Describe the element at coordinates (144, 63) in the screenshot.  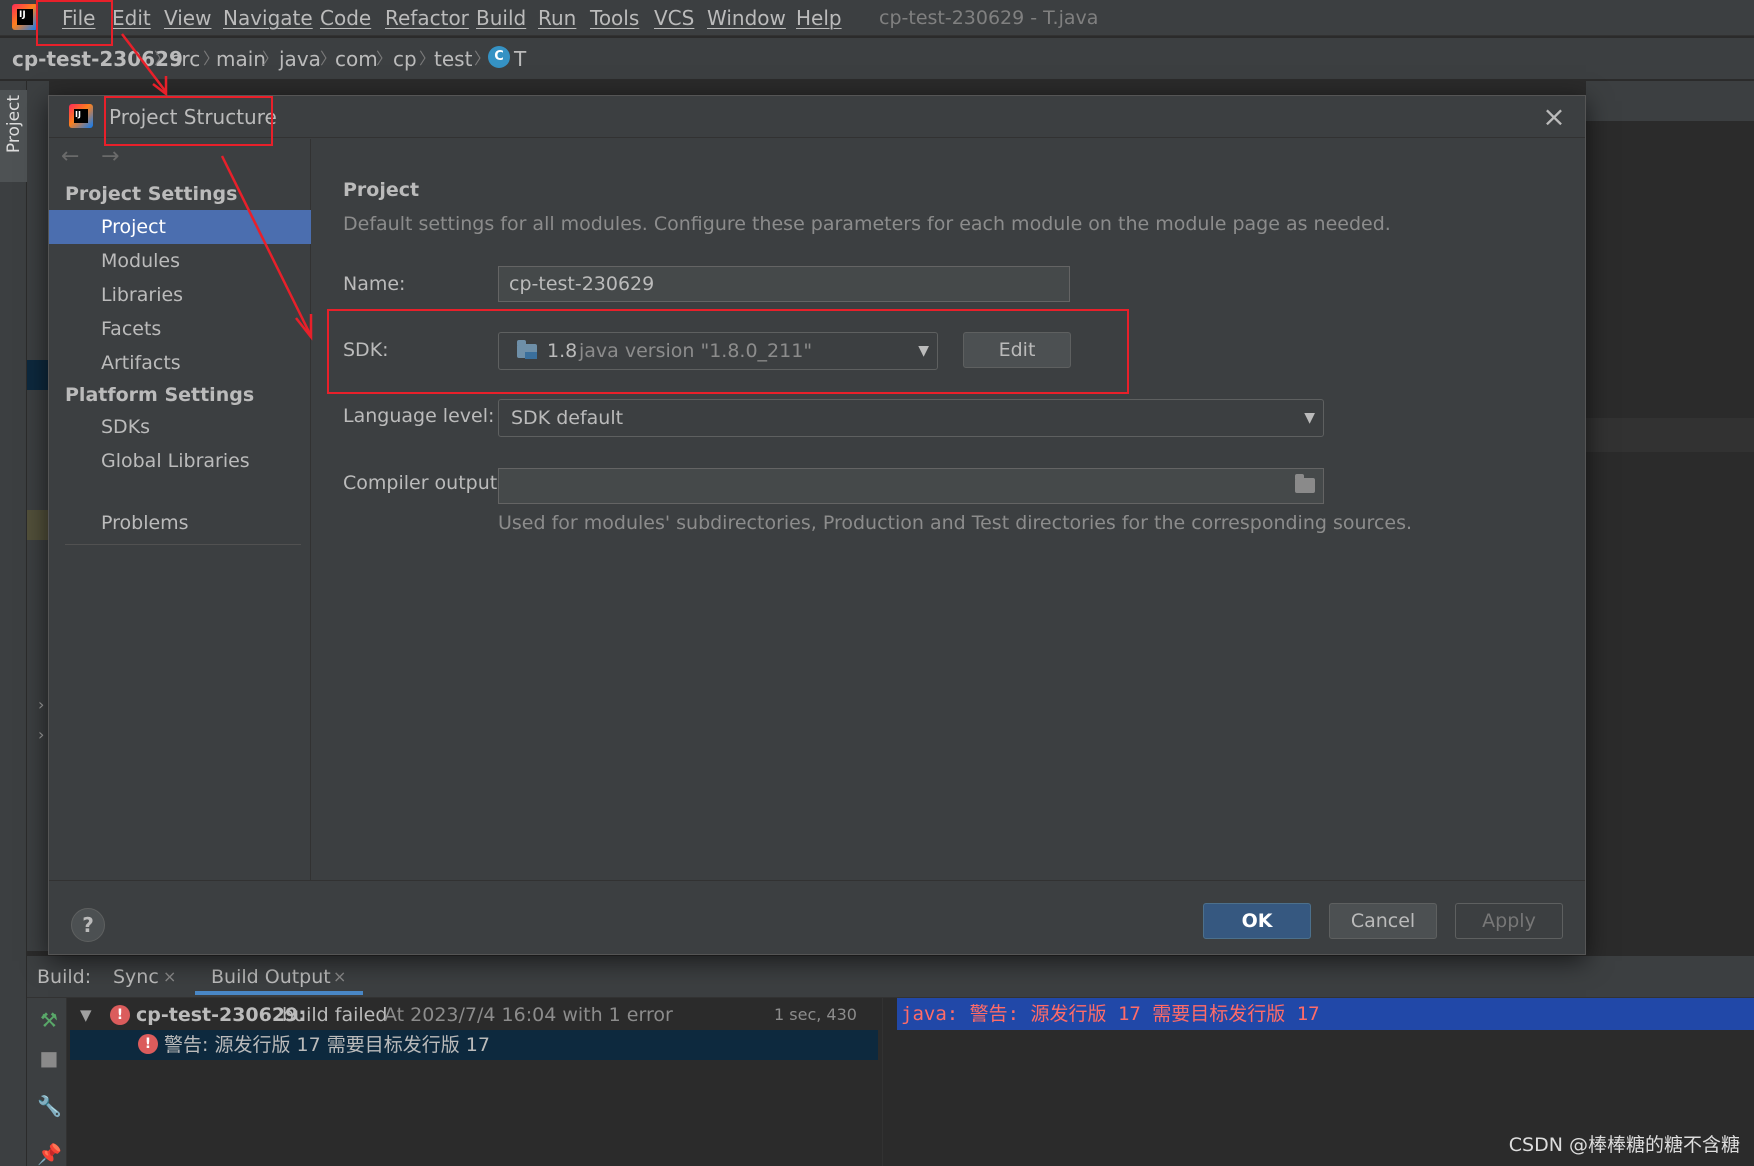
I see `annotation-arrow-to-dialog` at that location.